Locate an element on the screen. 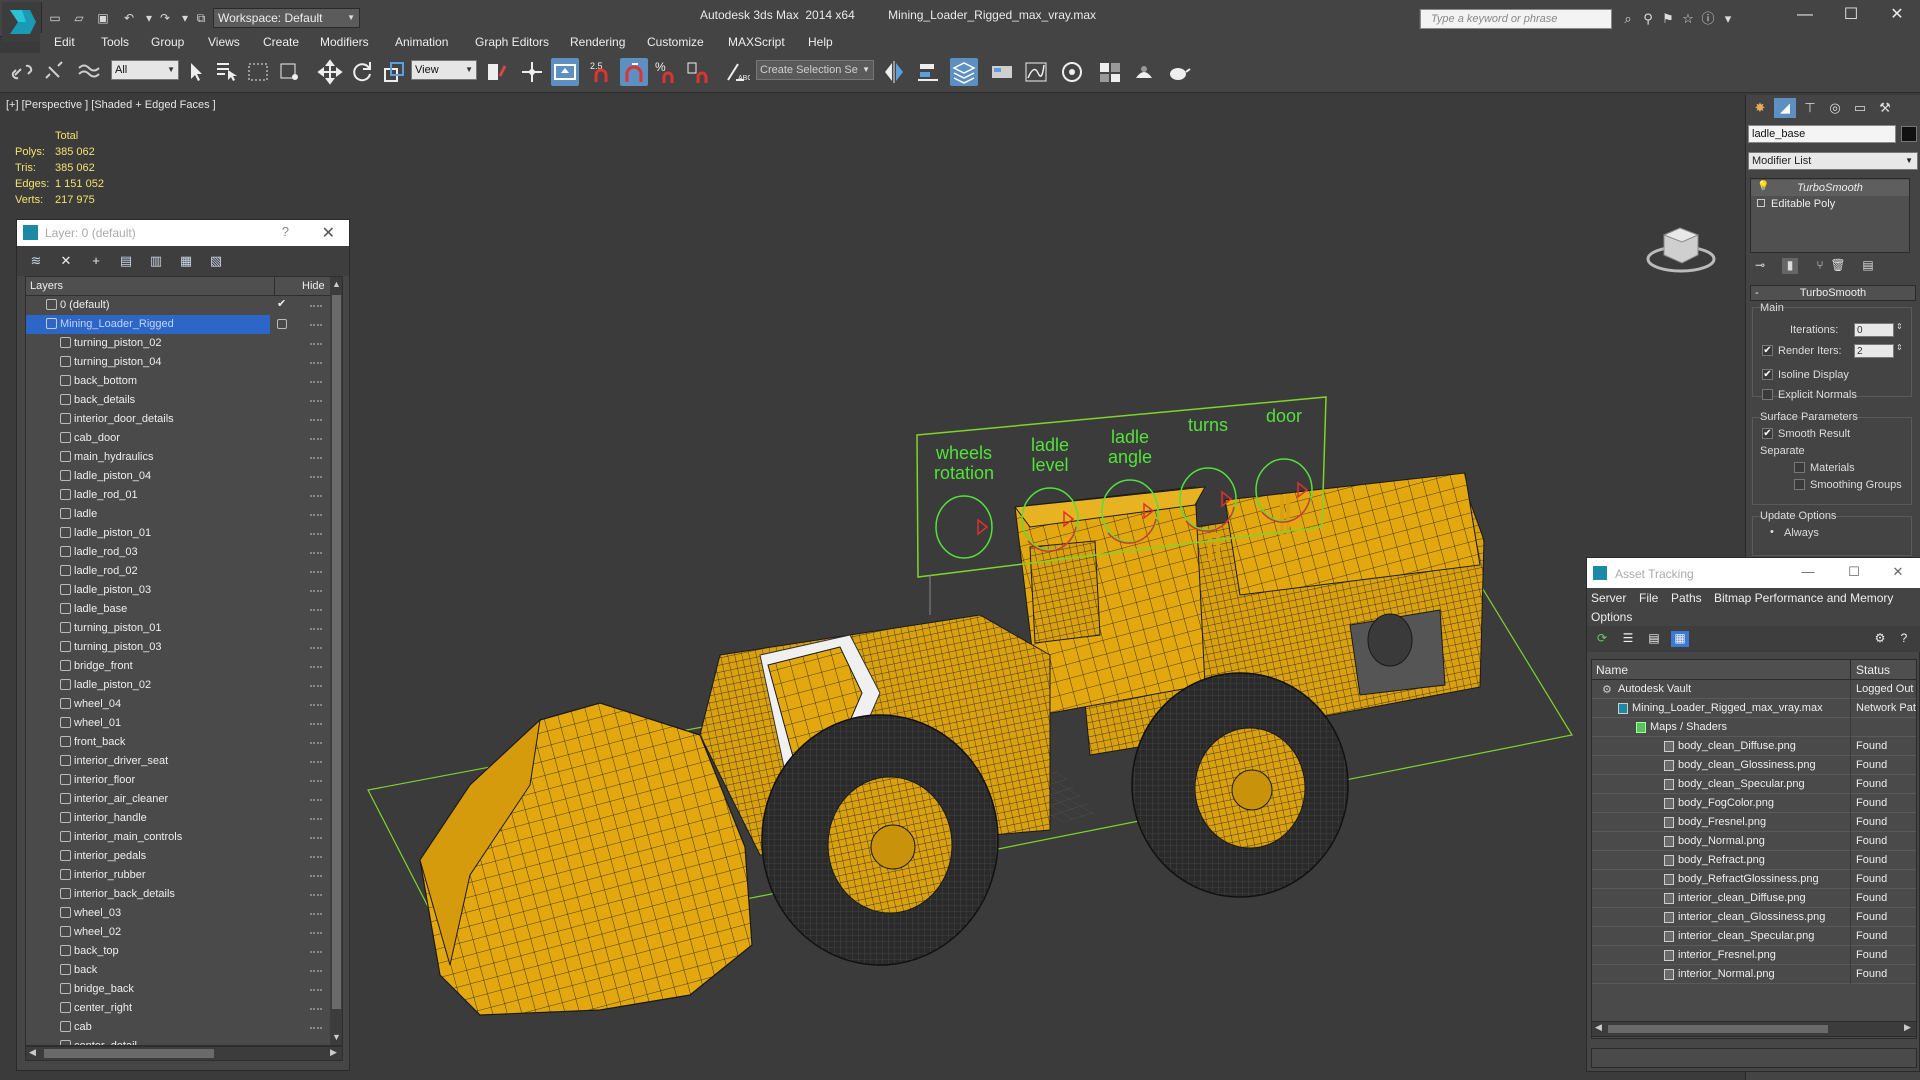 The width and height of the screenshot is (1920, 1080). app-logo-button is located at coordinates (22, 22).